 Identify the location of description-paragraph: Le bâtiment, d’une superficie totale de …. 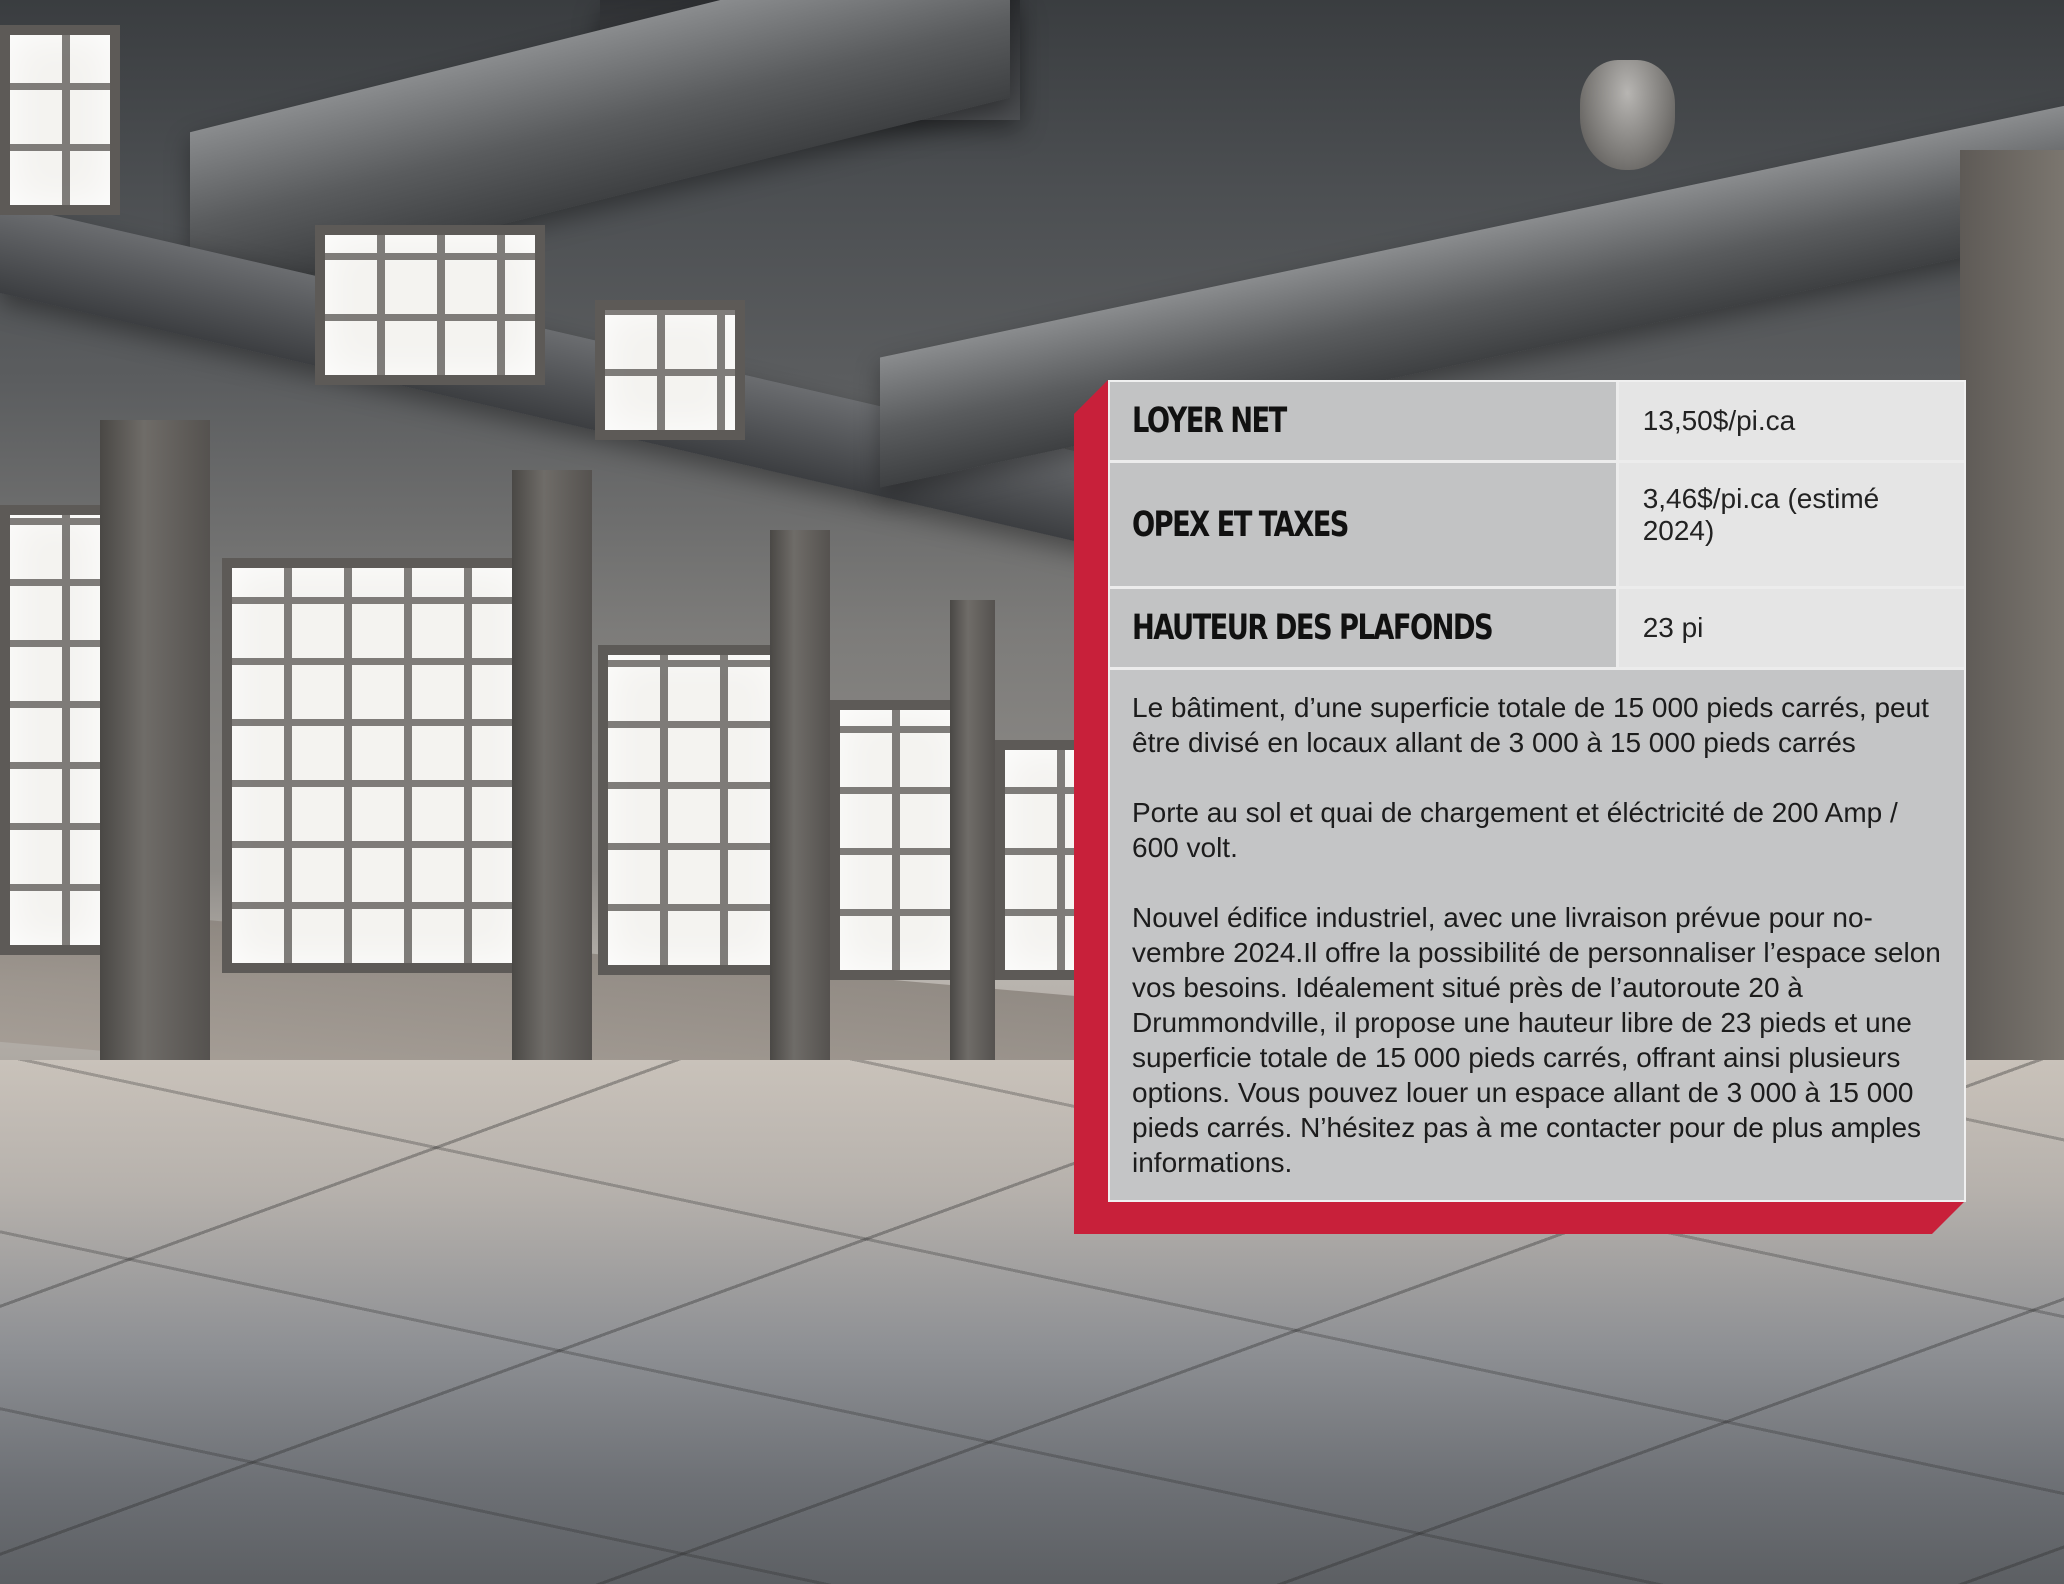
(1530, 725).